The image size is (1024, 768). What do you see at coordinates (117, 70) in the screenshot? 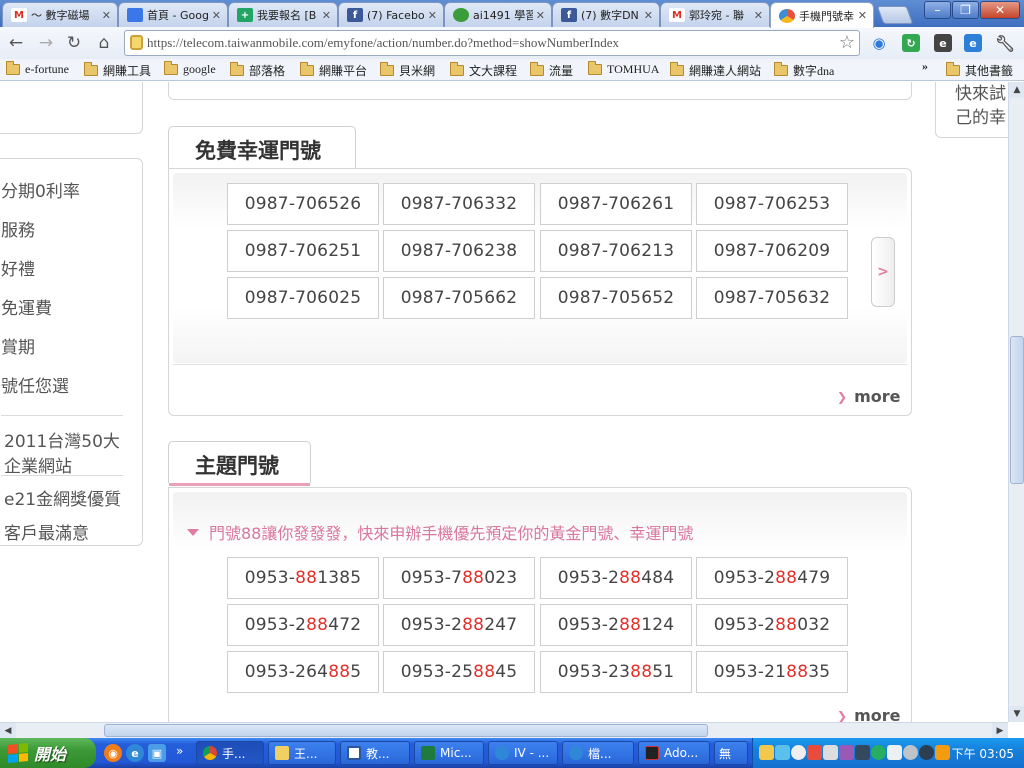
I see `bookmark-item: 網賺工具` at bounding box center [117, 70].